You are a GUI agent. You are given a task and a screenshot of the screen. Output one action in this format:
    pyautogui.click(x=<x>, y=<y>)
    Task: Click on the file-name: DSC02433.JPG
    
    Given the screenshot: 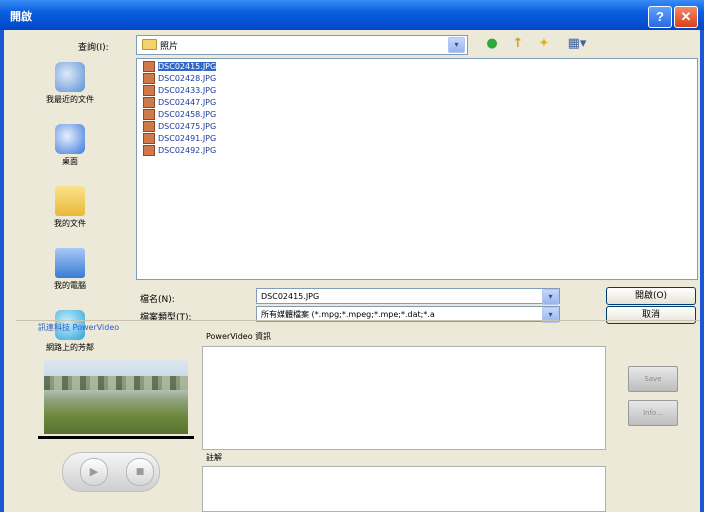 What is the action you would take?
    pyautogui.click(x=187, y=90)
    